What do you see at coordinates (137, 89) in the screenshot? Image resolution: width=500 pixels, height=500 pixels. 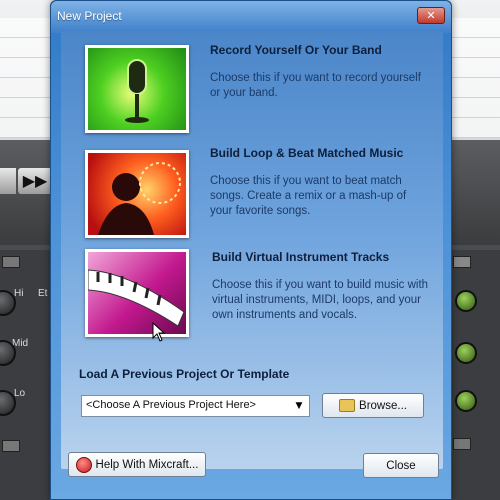 I see `microphone-image` at bounding box center [137, 89].